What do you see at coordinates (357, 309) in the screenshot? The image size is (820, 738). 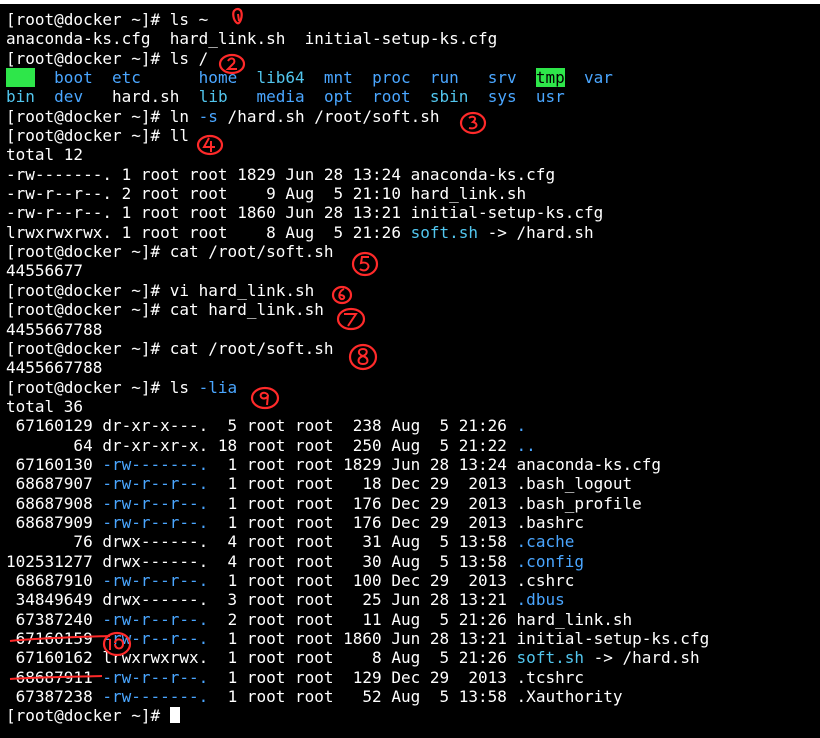 I see `terminal-line: [root@docker ~]# cat hard_link.sh` at bounding box center [357, 309].